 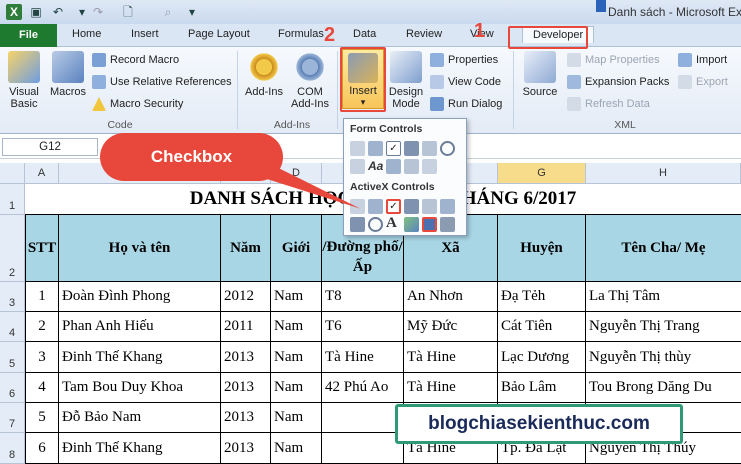 I want to click on checkbox-activex-icon: ✓, so click(x=393, y=206).